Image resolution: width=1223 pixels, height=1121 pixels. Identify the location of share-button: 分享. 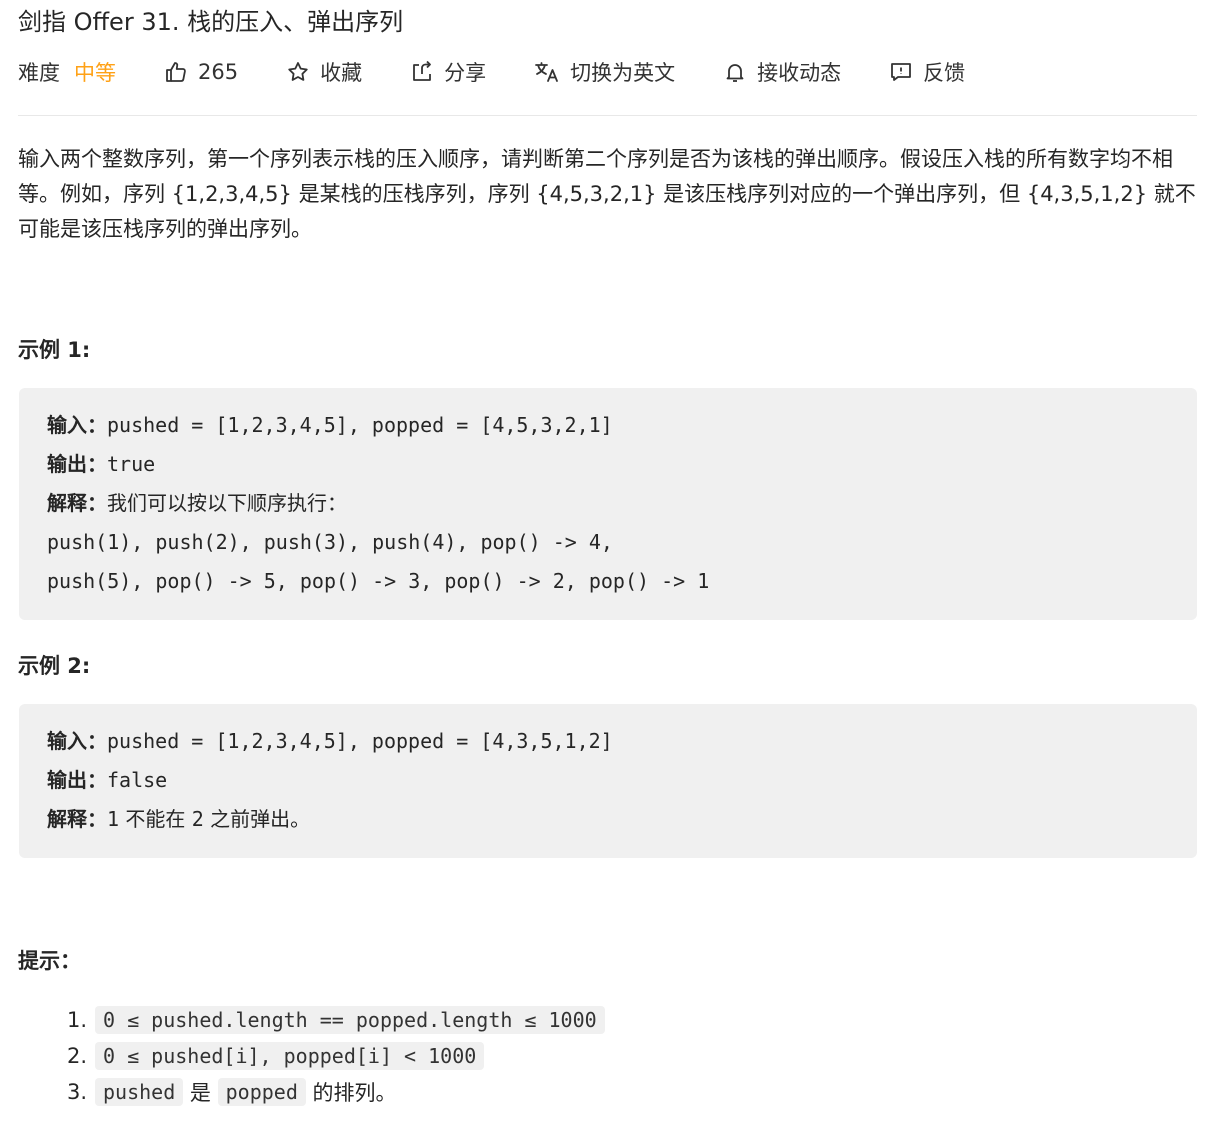
(448, 72).